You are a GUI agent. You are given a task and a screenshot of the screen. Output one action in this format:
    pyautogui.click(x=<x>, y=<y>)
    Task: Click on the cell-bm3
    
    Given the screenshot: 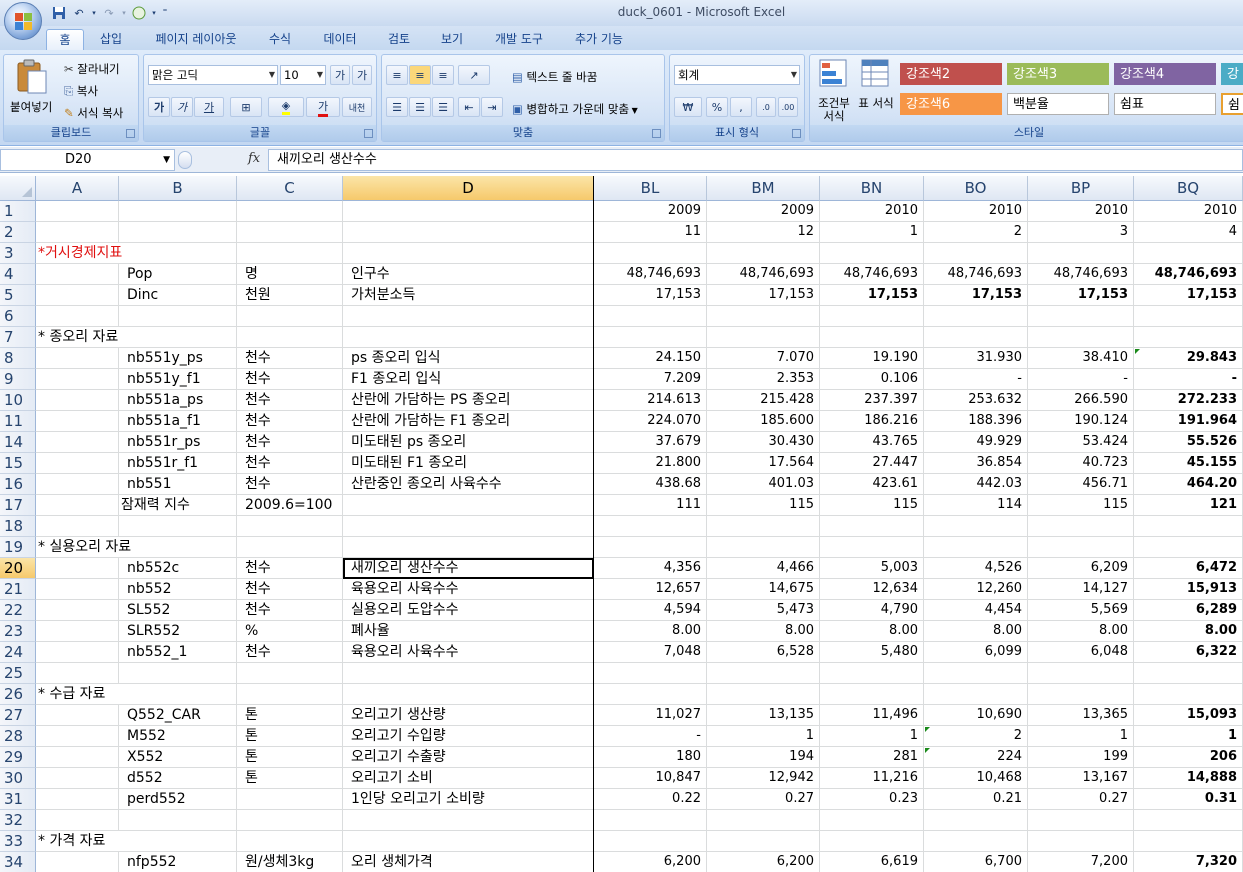 What is the action you would take?
    pyautogui.click(x=763, y=253)
    